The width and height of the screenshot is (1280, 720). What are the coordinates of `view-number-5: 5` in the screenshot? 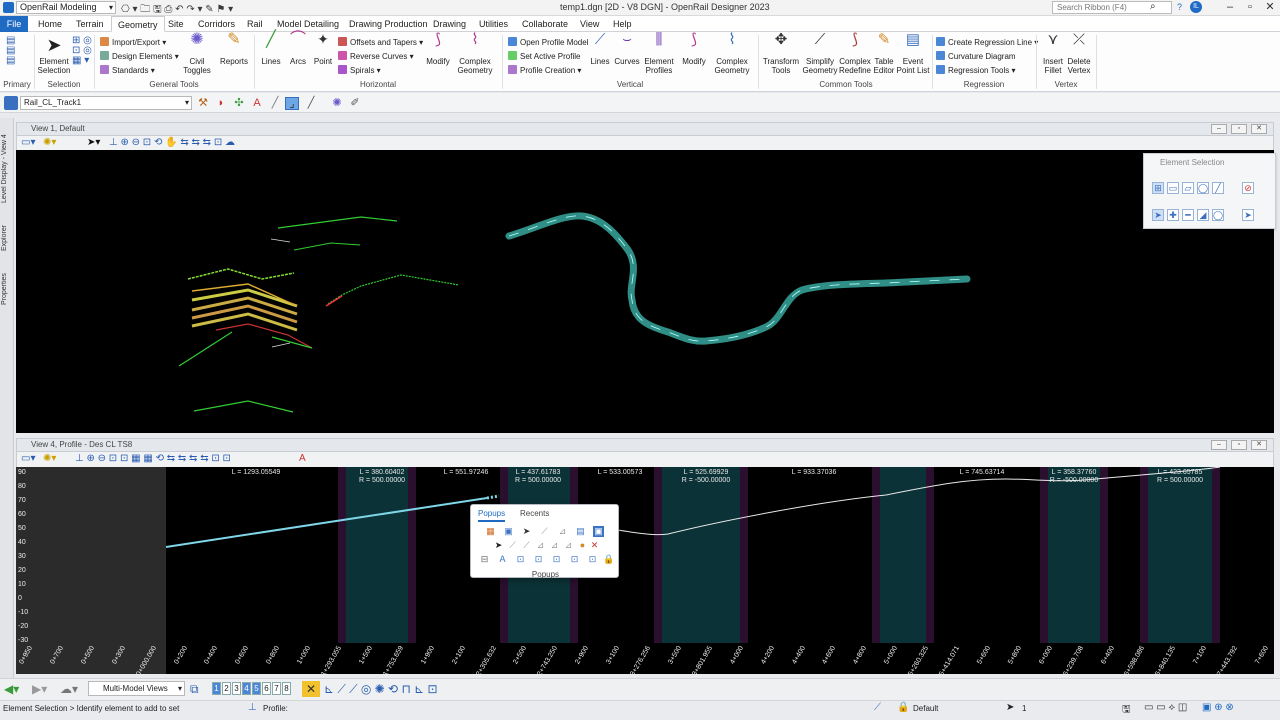 It's located at (256, 688).